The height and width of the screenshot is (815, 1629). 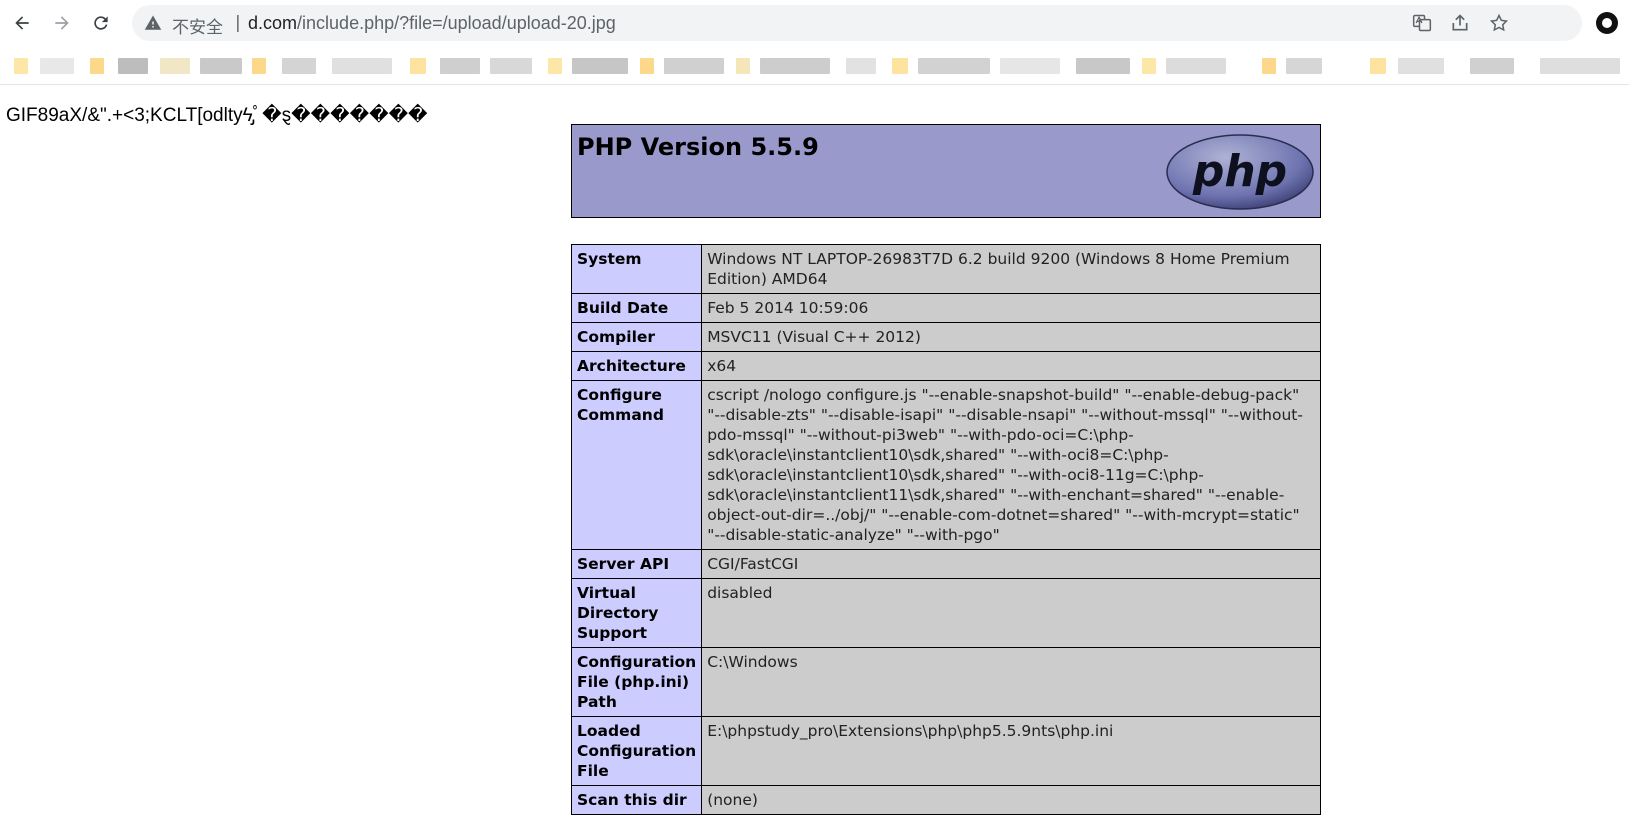 I want to click on table-row: Architecture x64, so click(x=945, y=366).